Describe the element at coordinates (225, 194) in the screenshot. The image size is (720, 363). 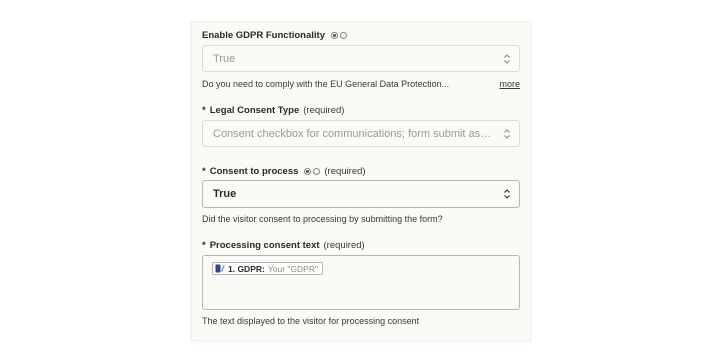
I see `consent-process-value: True` at that location.